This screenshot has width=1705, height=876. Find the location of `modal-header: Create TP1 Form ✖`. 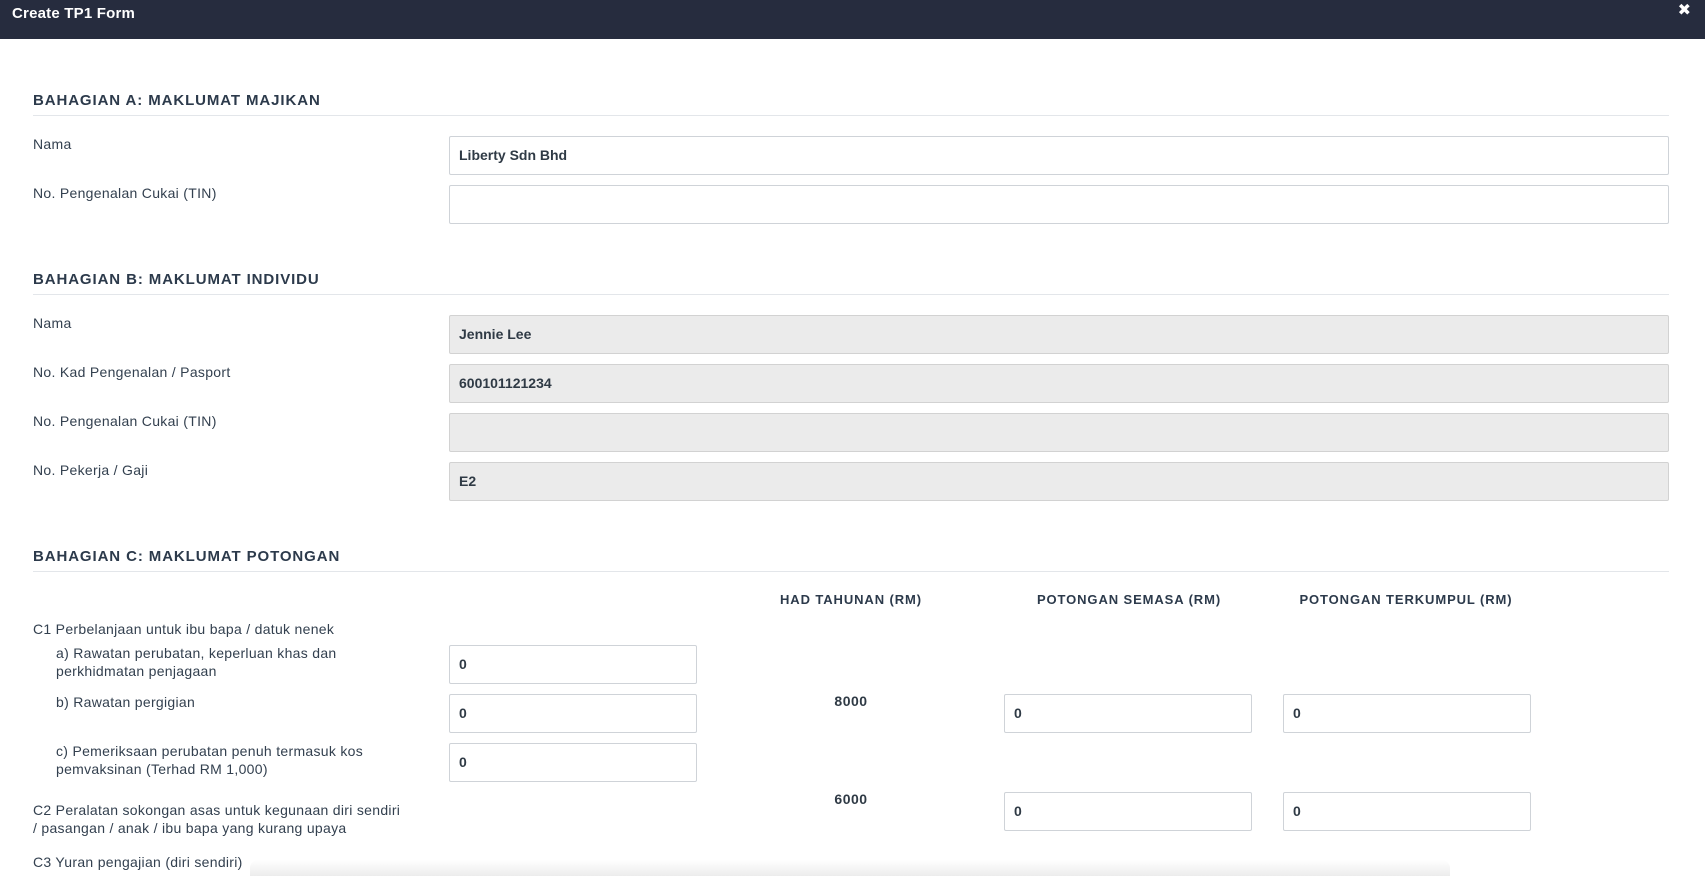

modal-header: Create TP1 Form ✖ is located at coordinates (852, 19).